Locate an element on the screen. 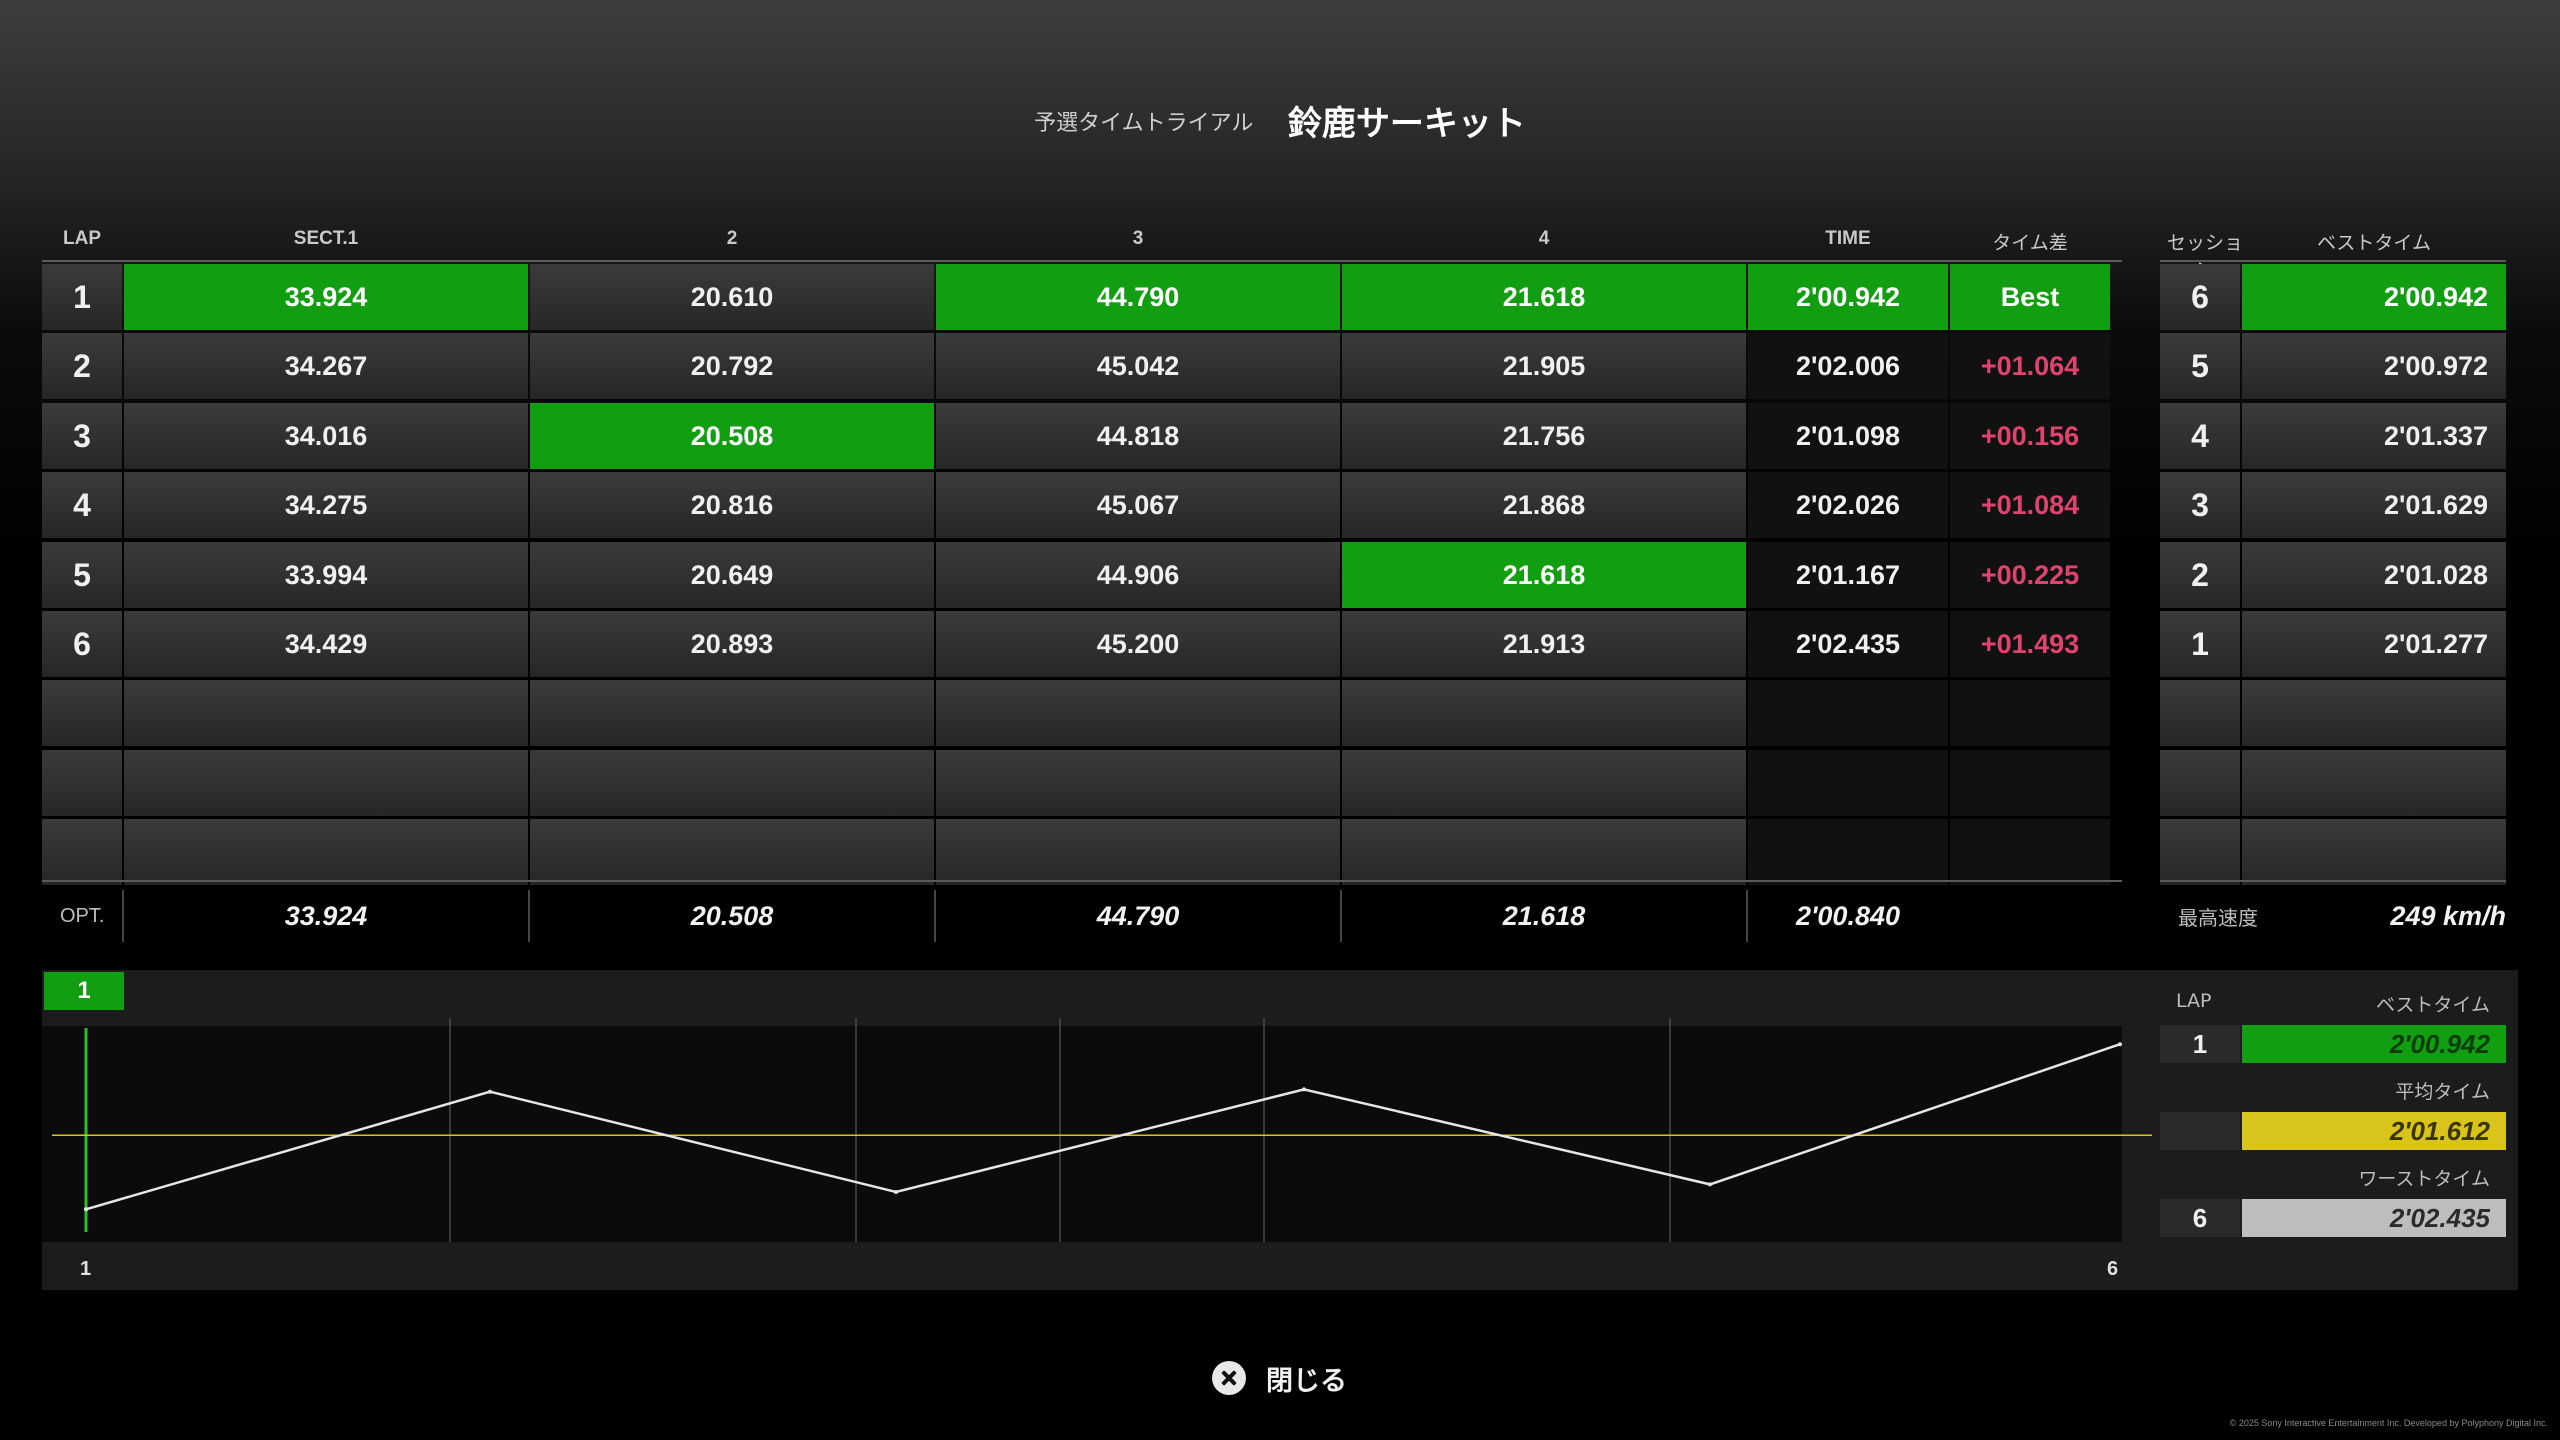 The image size is (2560, 1440). summary-best-time: 2'00.942 is located at coordinates (2374, 1044).